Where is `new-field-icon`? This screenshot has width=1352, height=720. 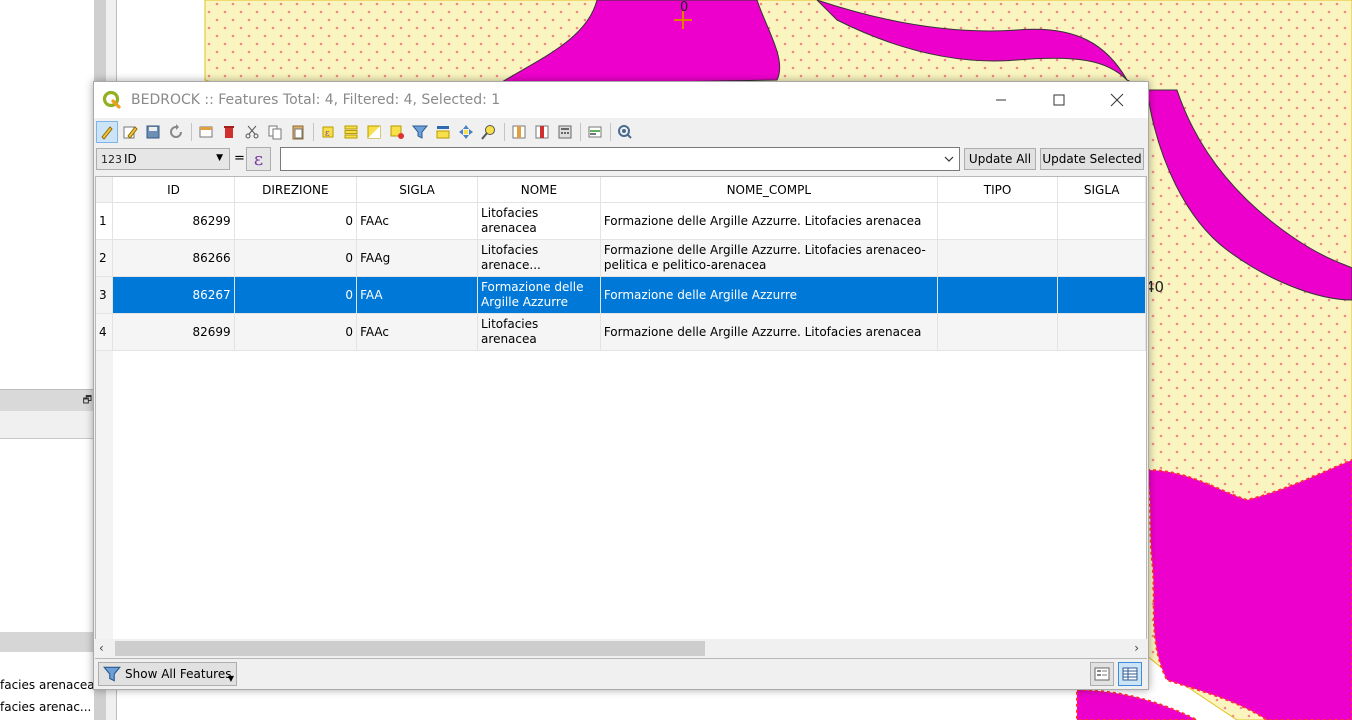
new-field-icon is located at coordinates (519, 132).